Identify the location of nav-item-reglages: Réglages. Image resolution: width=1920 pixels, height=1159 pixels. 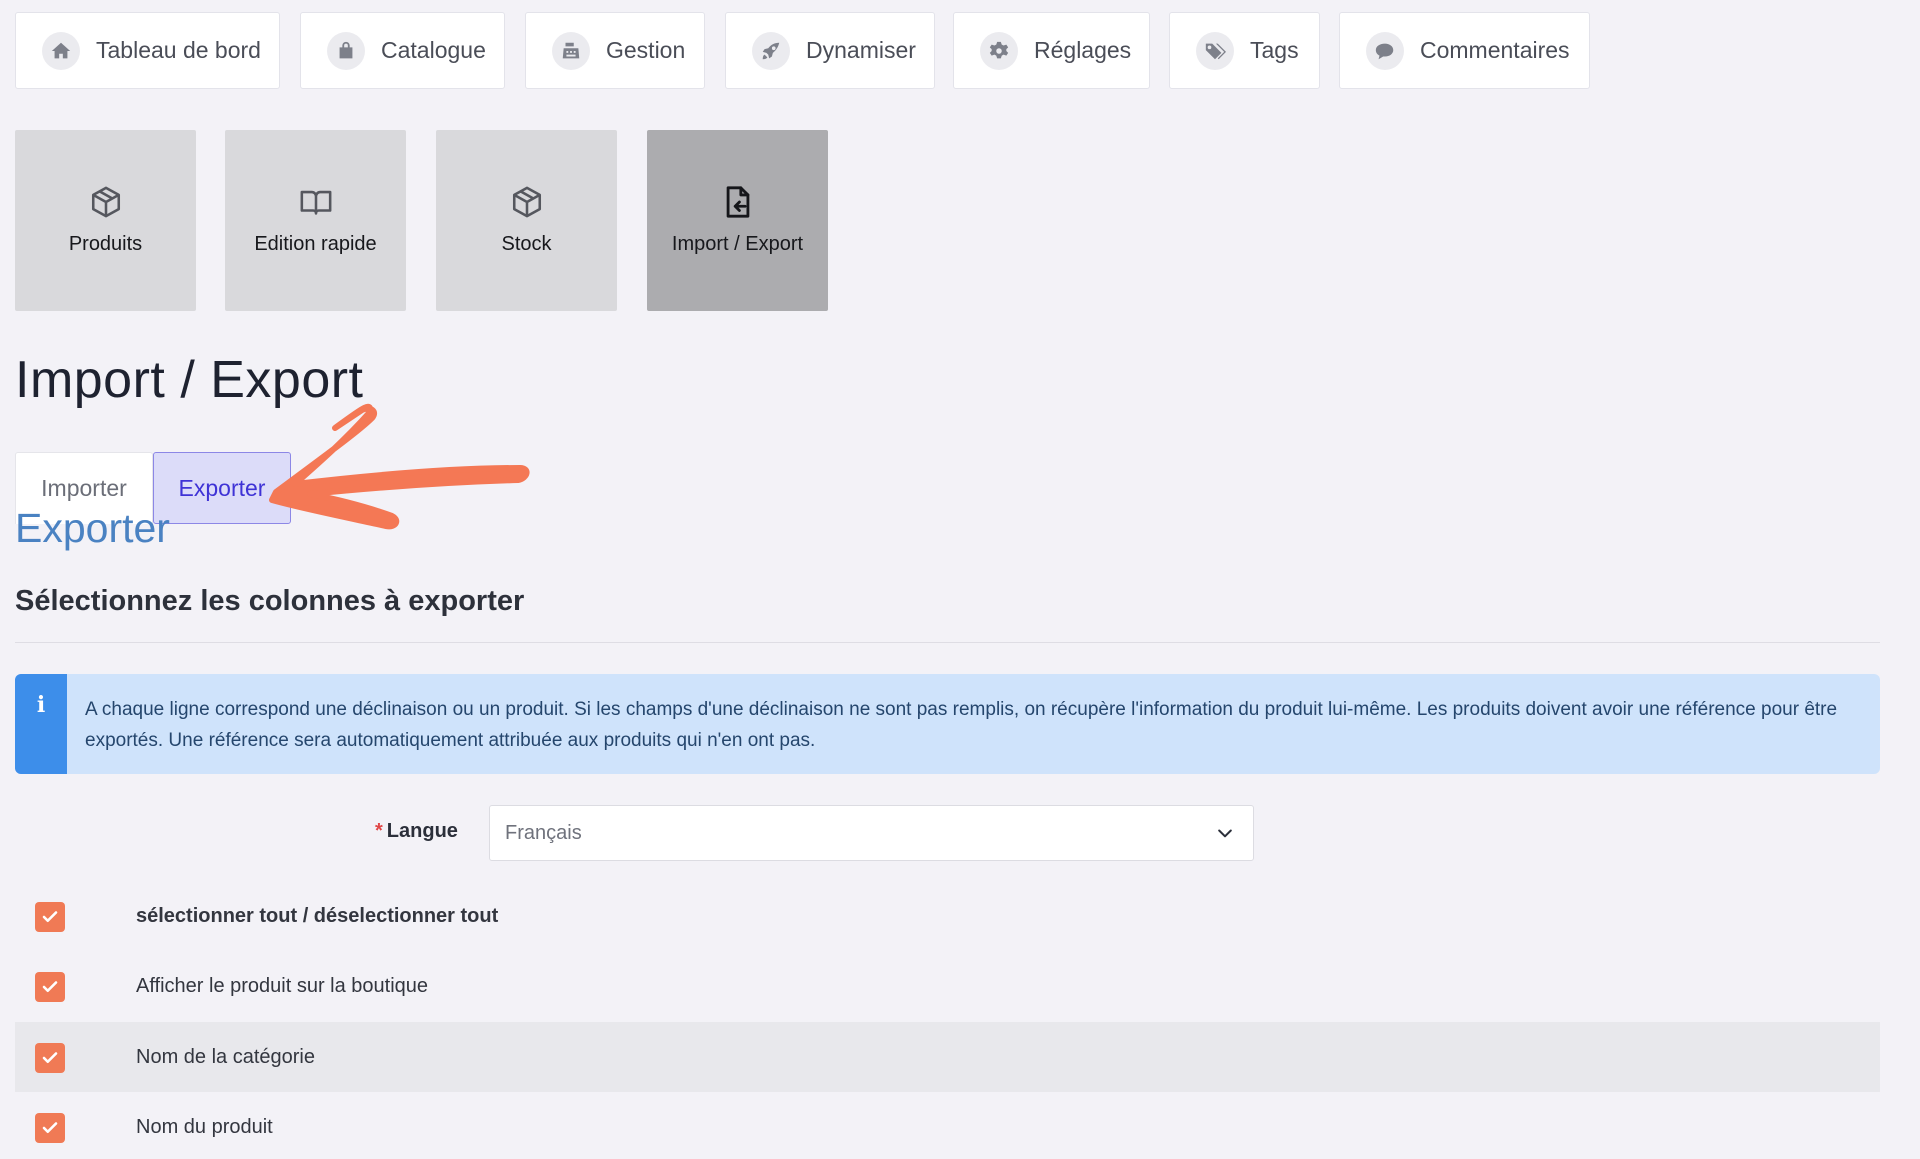
(1051, 50).